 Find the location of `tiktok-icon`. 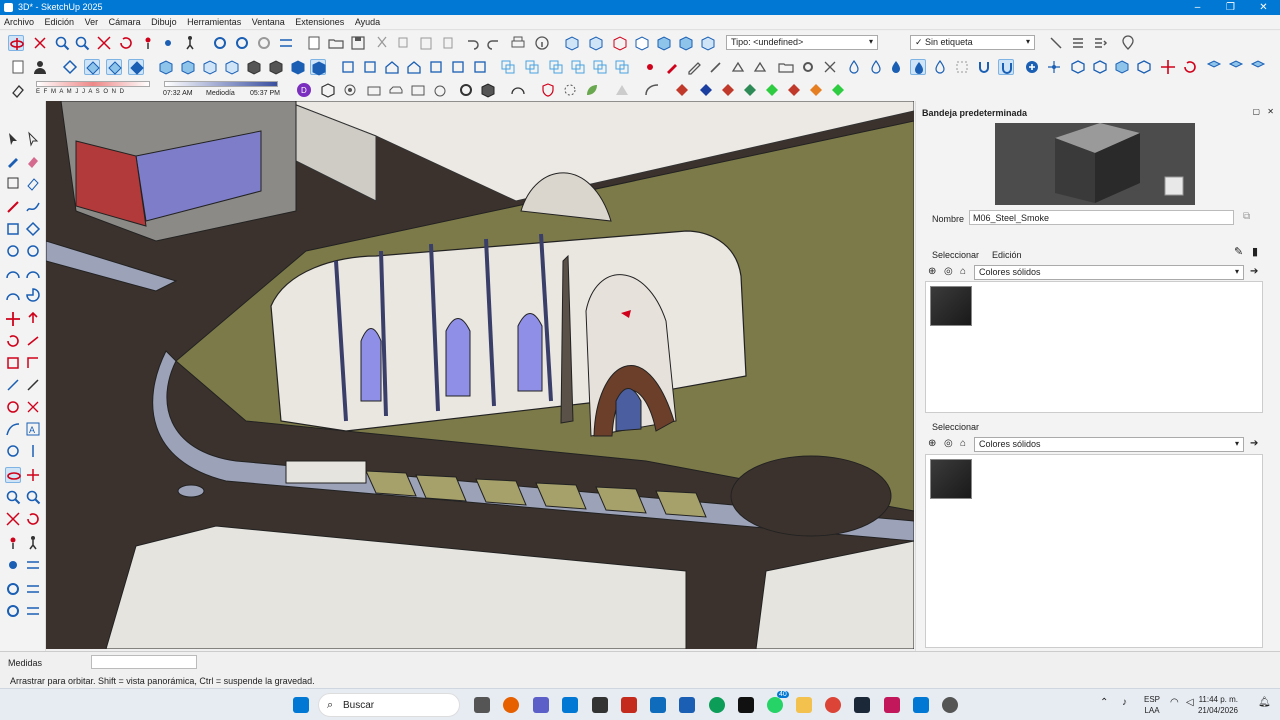

tiktok-icon is located at coordinates (746, 705).